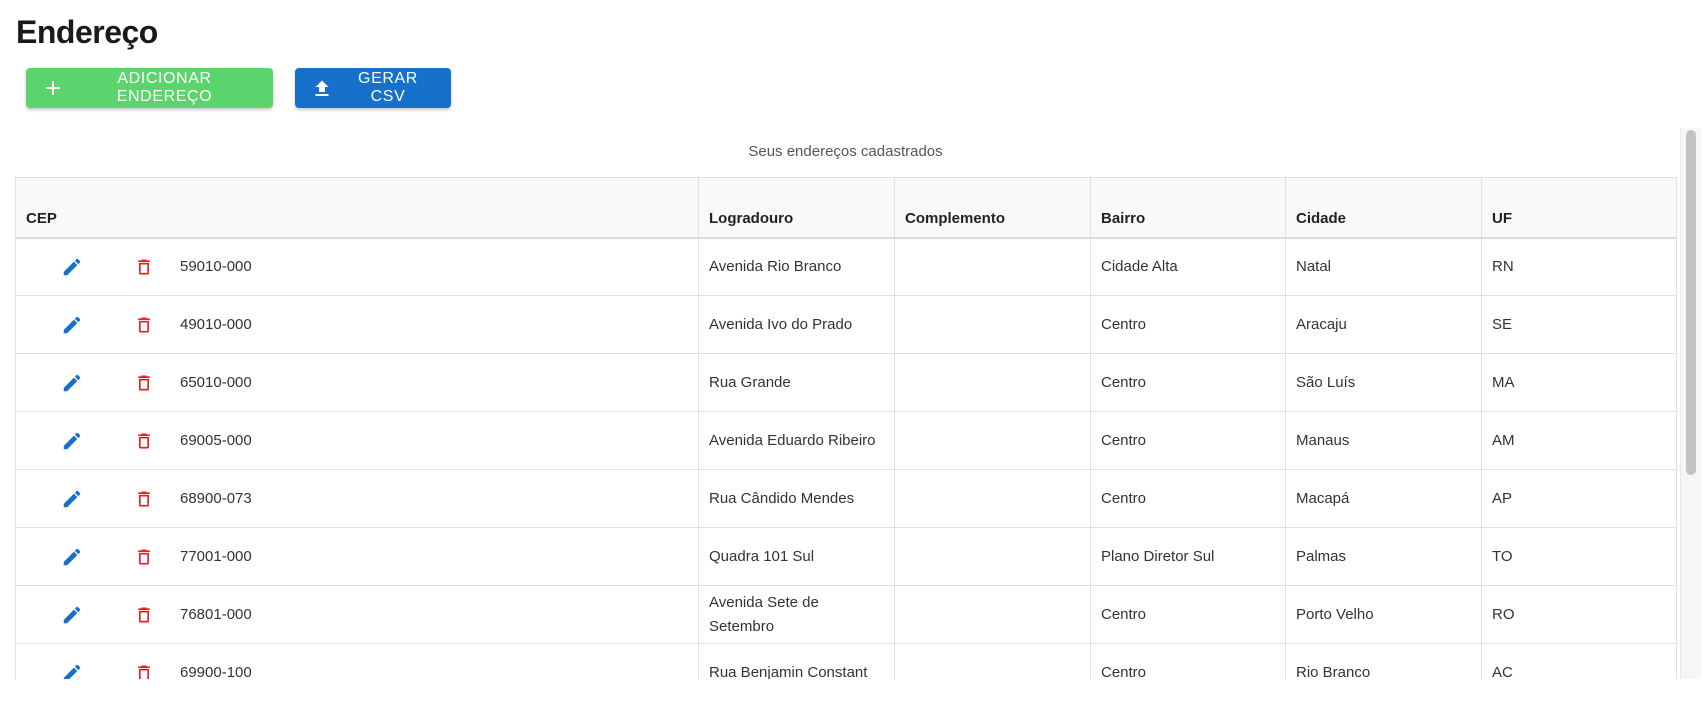  I want to click on column-header-cidade: Cidade, so click(1383, 208).